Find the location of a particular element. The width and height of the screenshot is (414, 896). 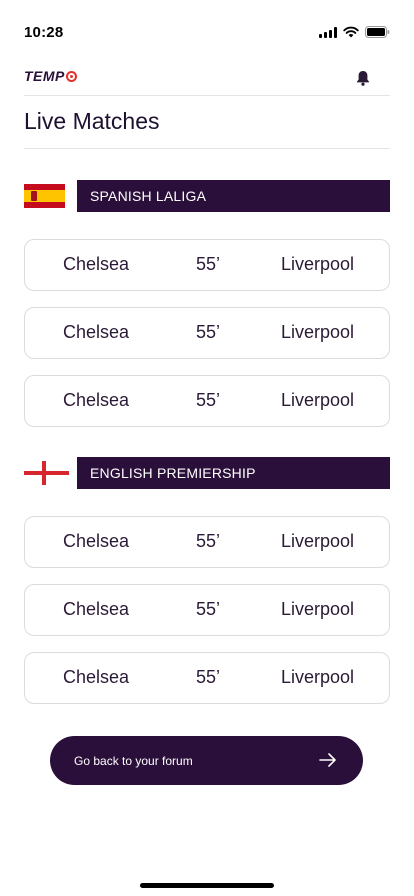

status-time: 10:28 is located at coordinates (44, 32).